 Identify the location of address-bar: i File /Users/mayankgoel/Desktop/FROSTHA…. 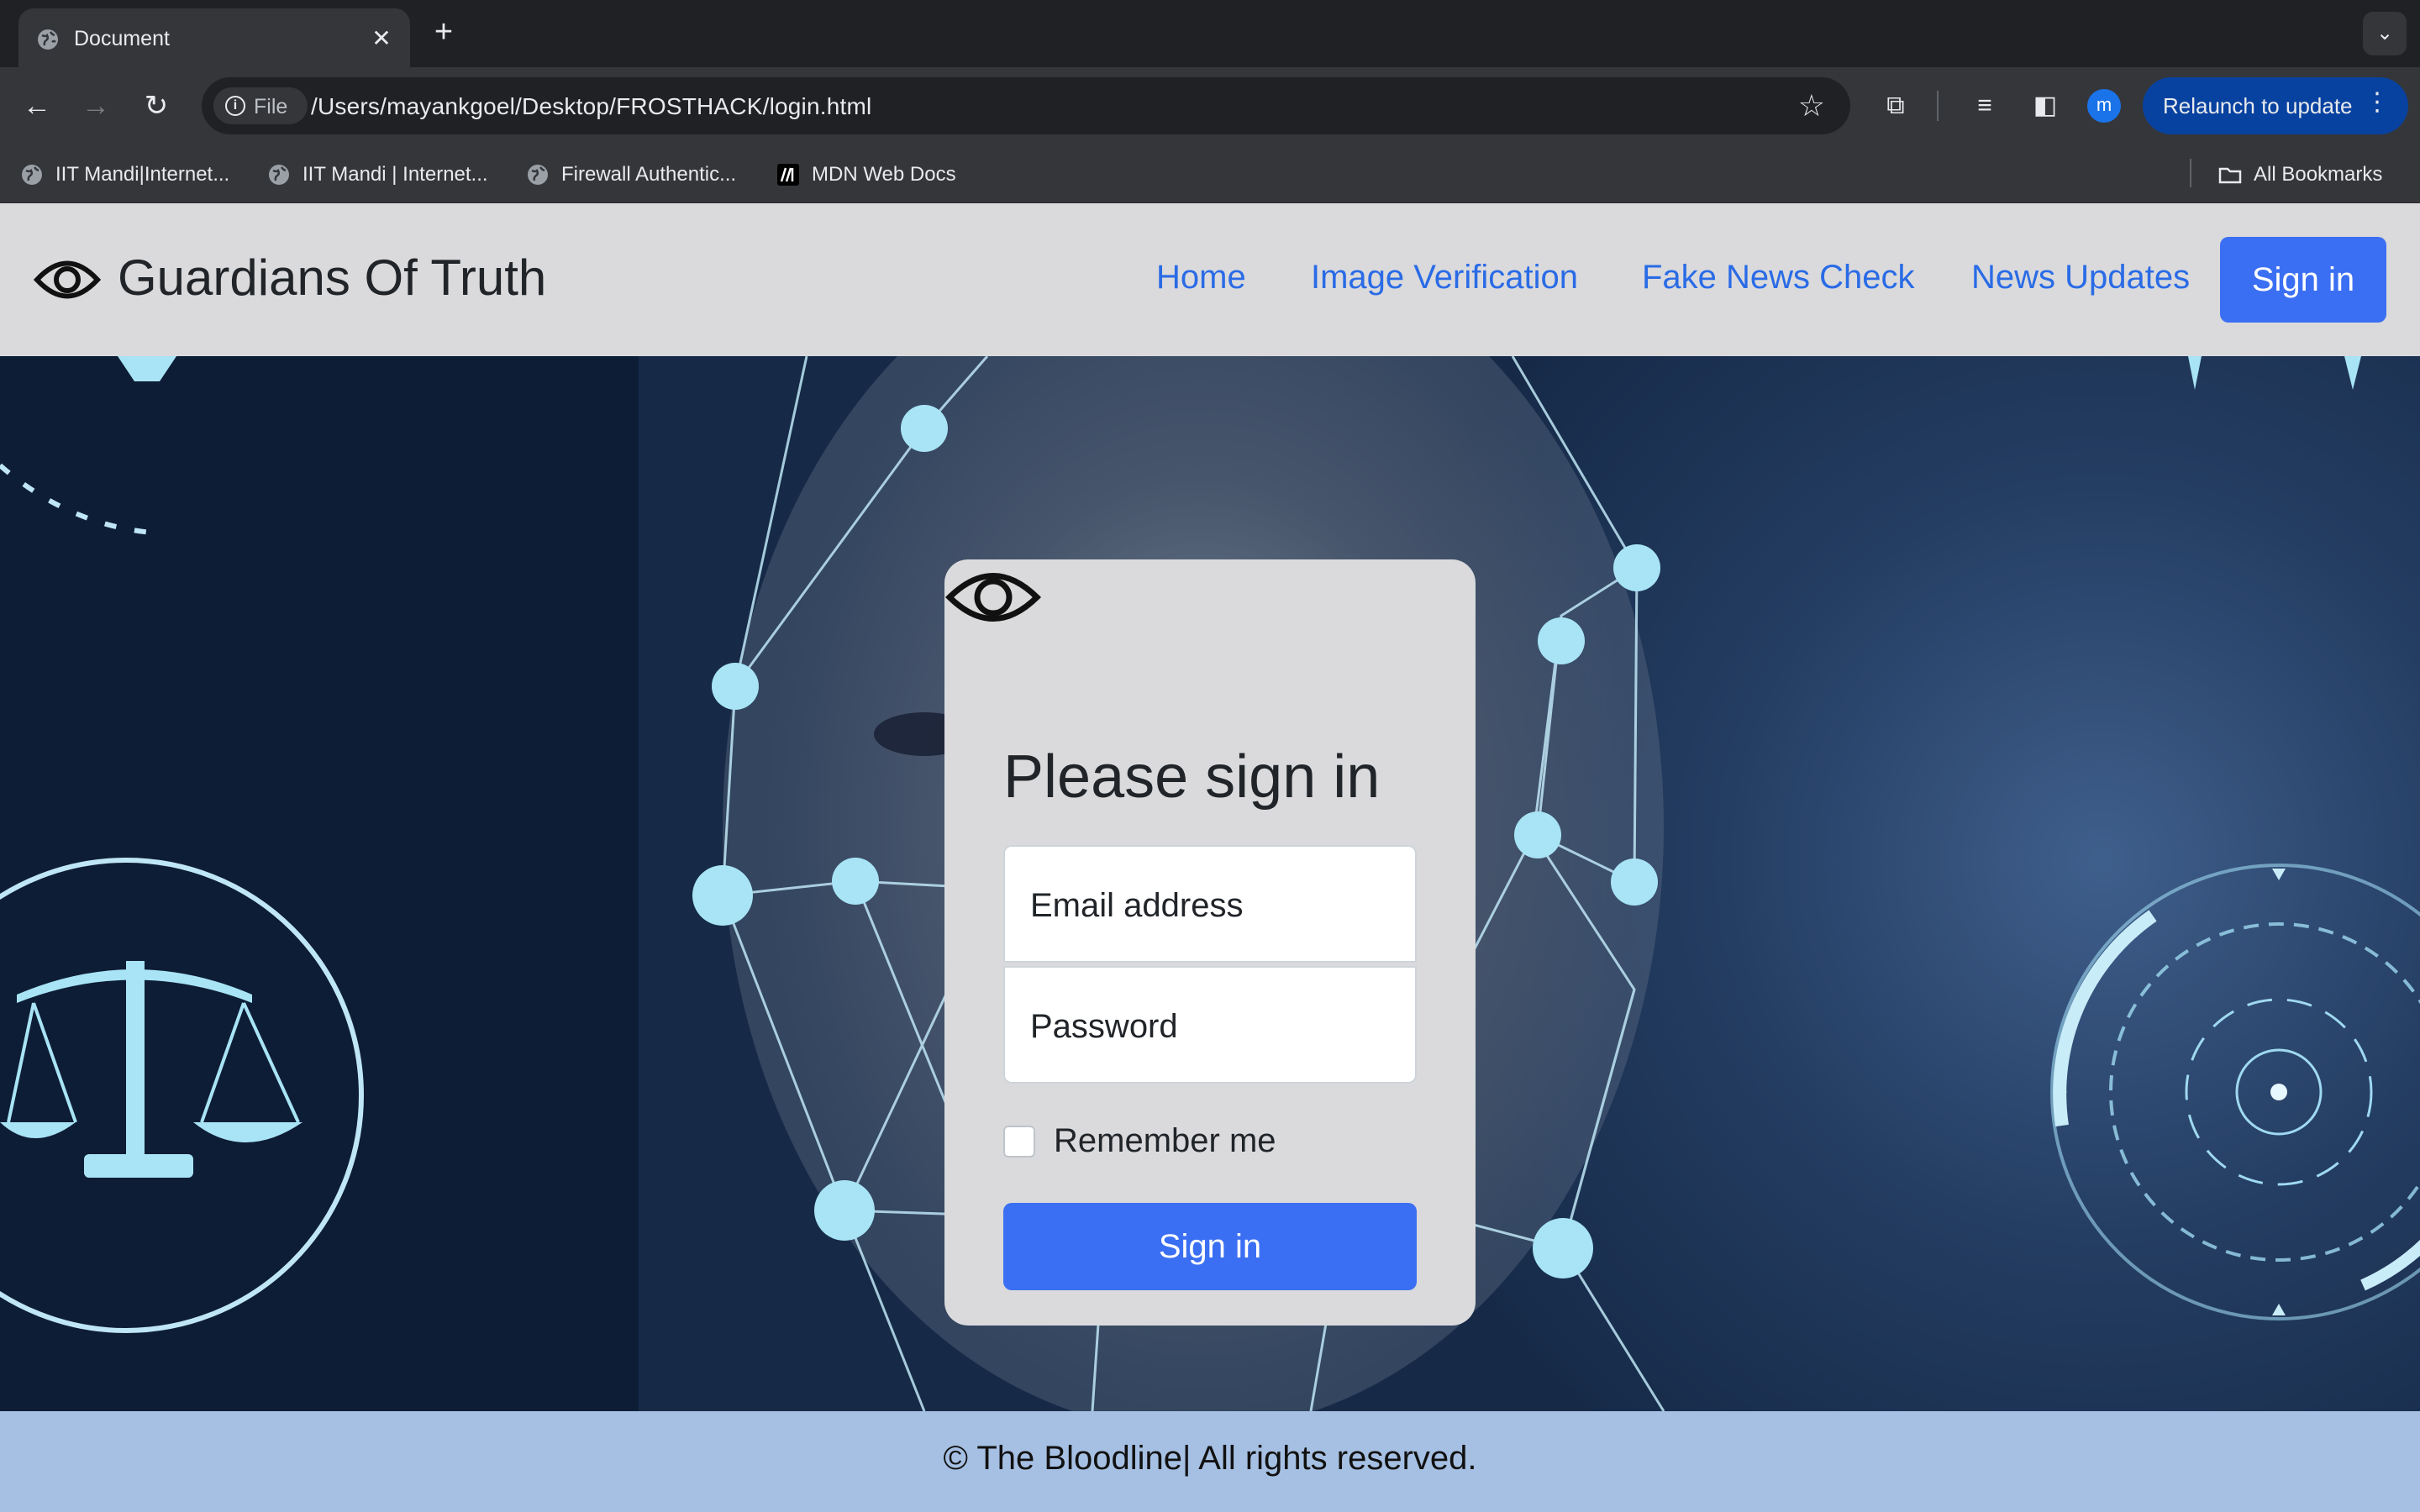
(1026, 105).